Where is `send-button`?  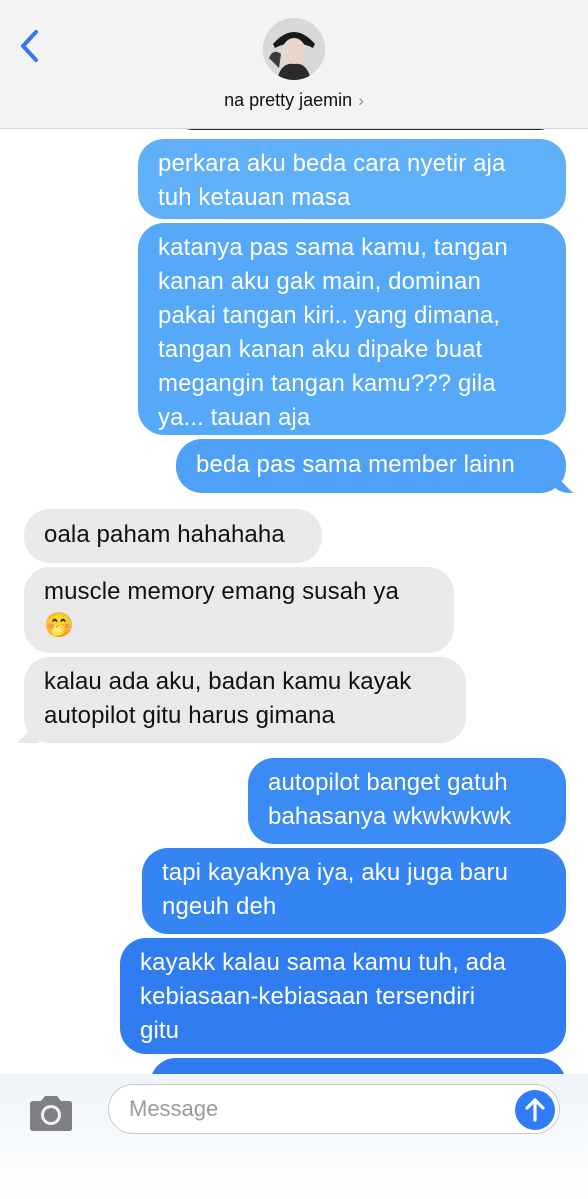 send-button is located at coordinates (535, 1110).